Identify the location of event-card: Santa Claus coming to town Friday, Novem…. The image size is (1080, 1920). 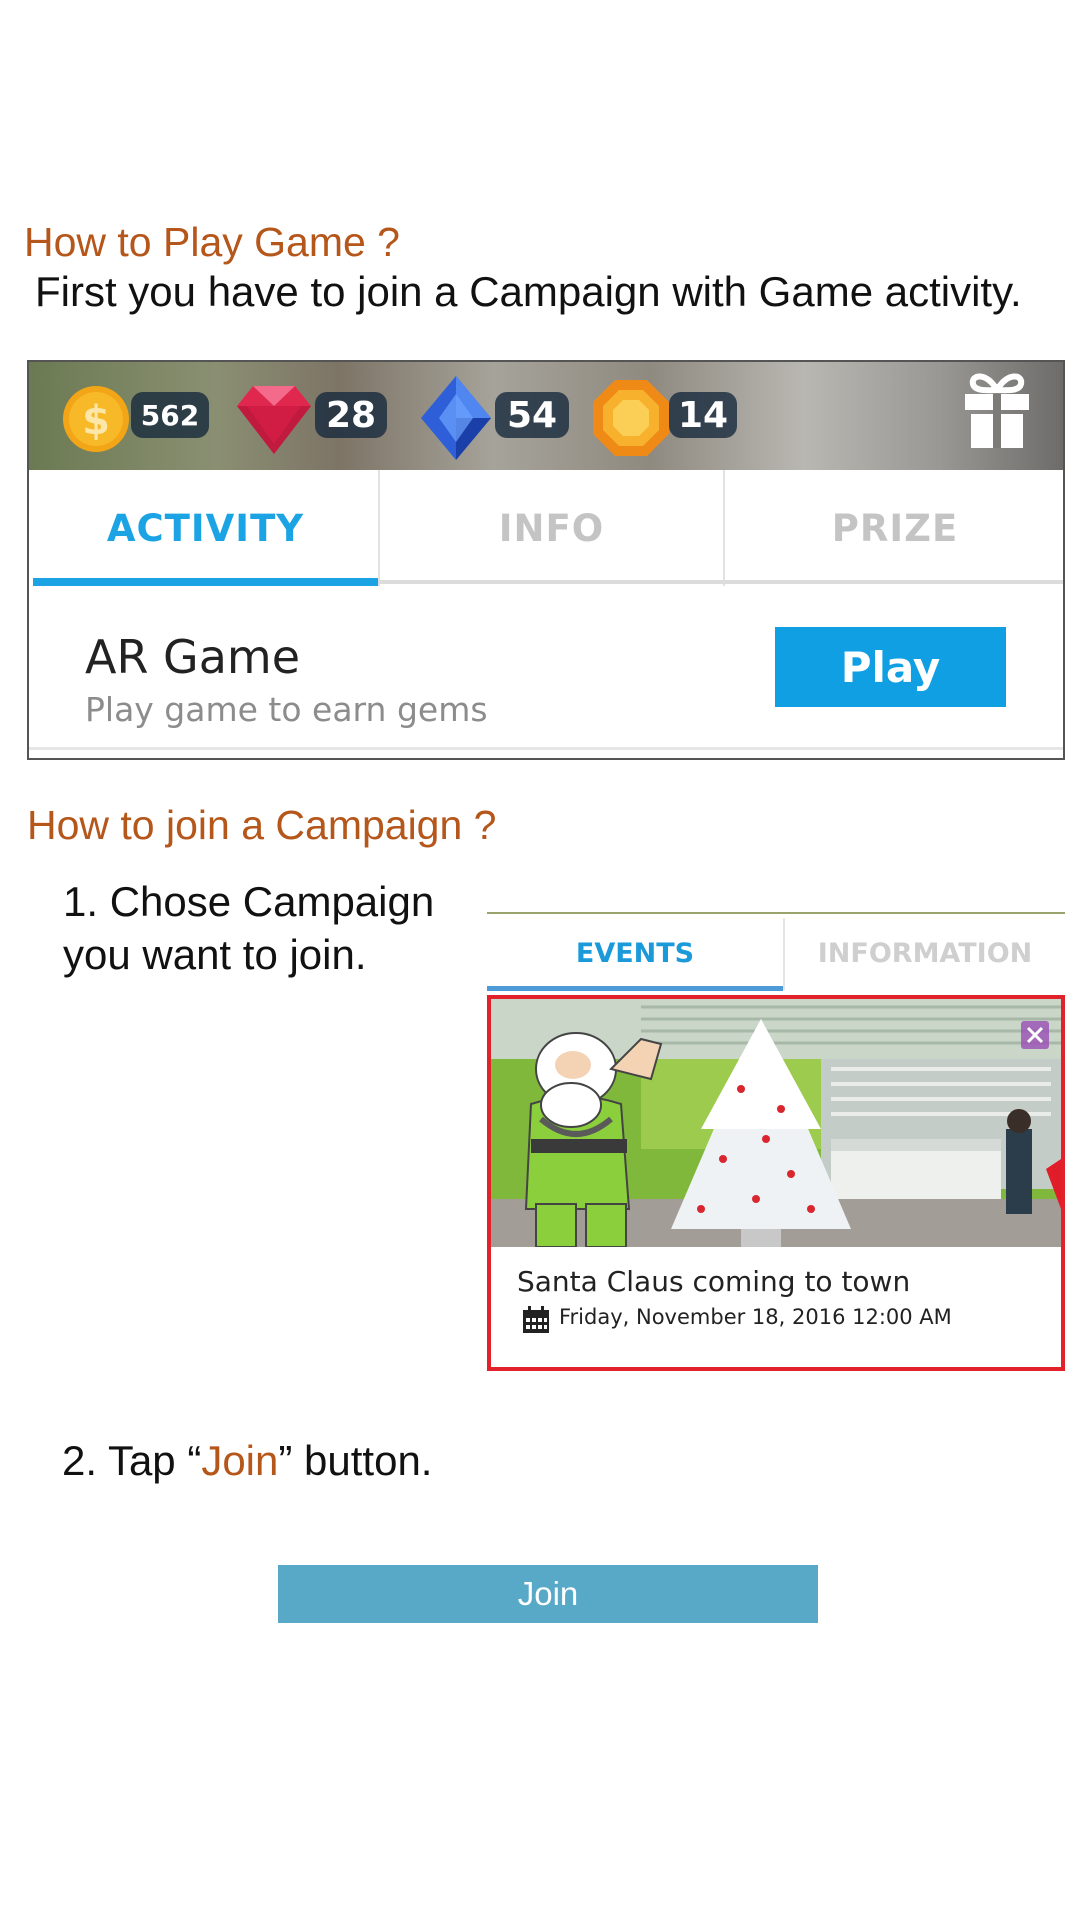
(776, 1183).